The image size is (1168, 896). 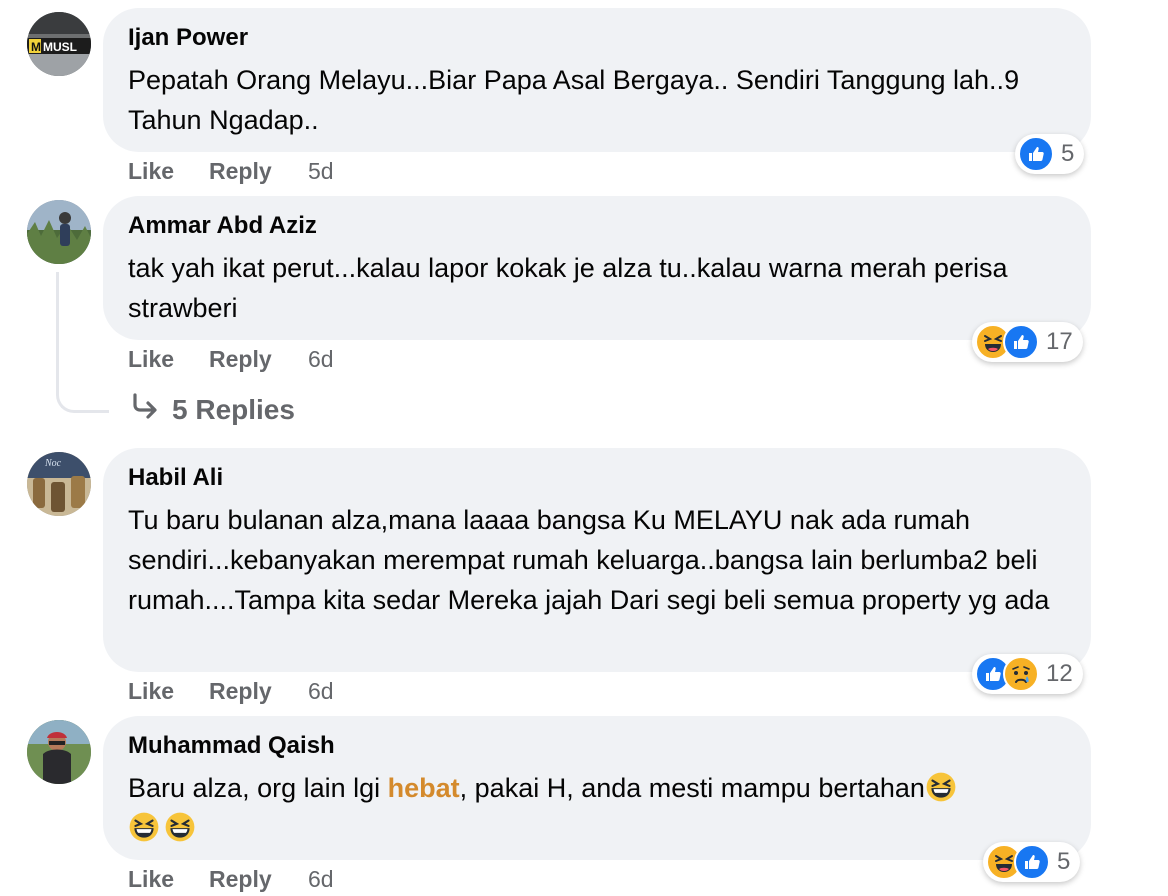 I want to click on reaction-summary: 17, so click(x=1027, y=342).